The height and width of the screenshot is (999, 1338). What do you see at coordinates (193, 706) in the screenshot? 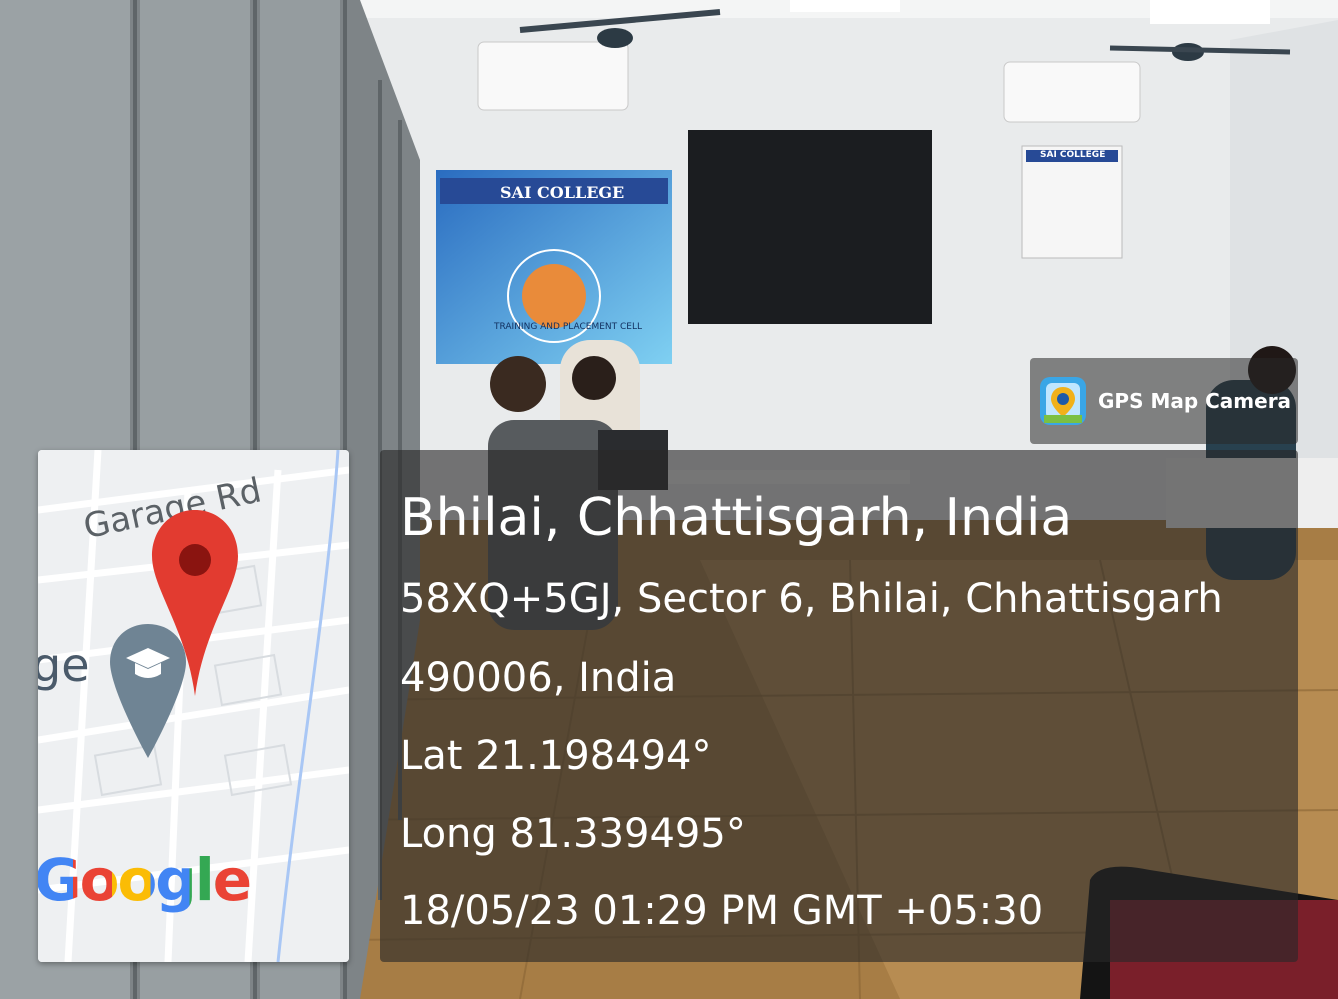
I see `map-thumbnail: Garage Rd ge Google` at bounding box center [193, 706].